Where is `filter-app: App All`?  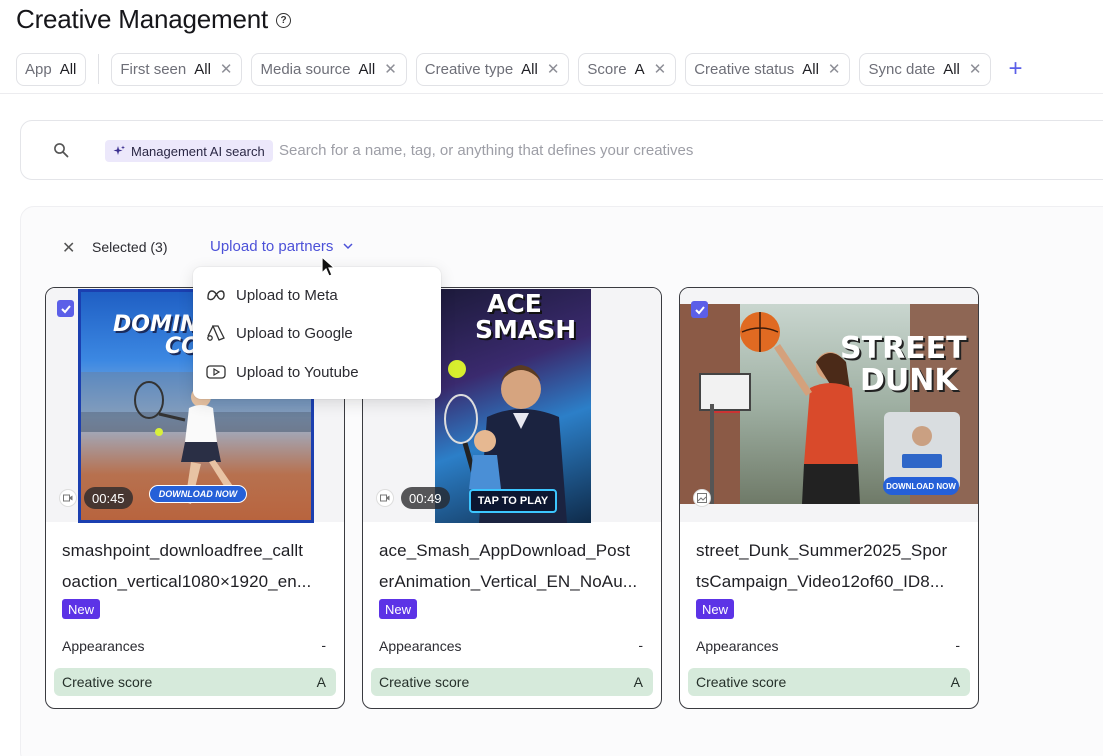 filter-app: App All is located at coordinates (51, 69).